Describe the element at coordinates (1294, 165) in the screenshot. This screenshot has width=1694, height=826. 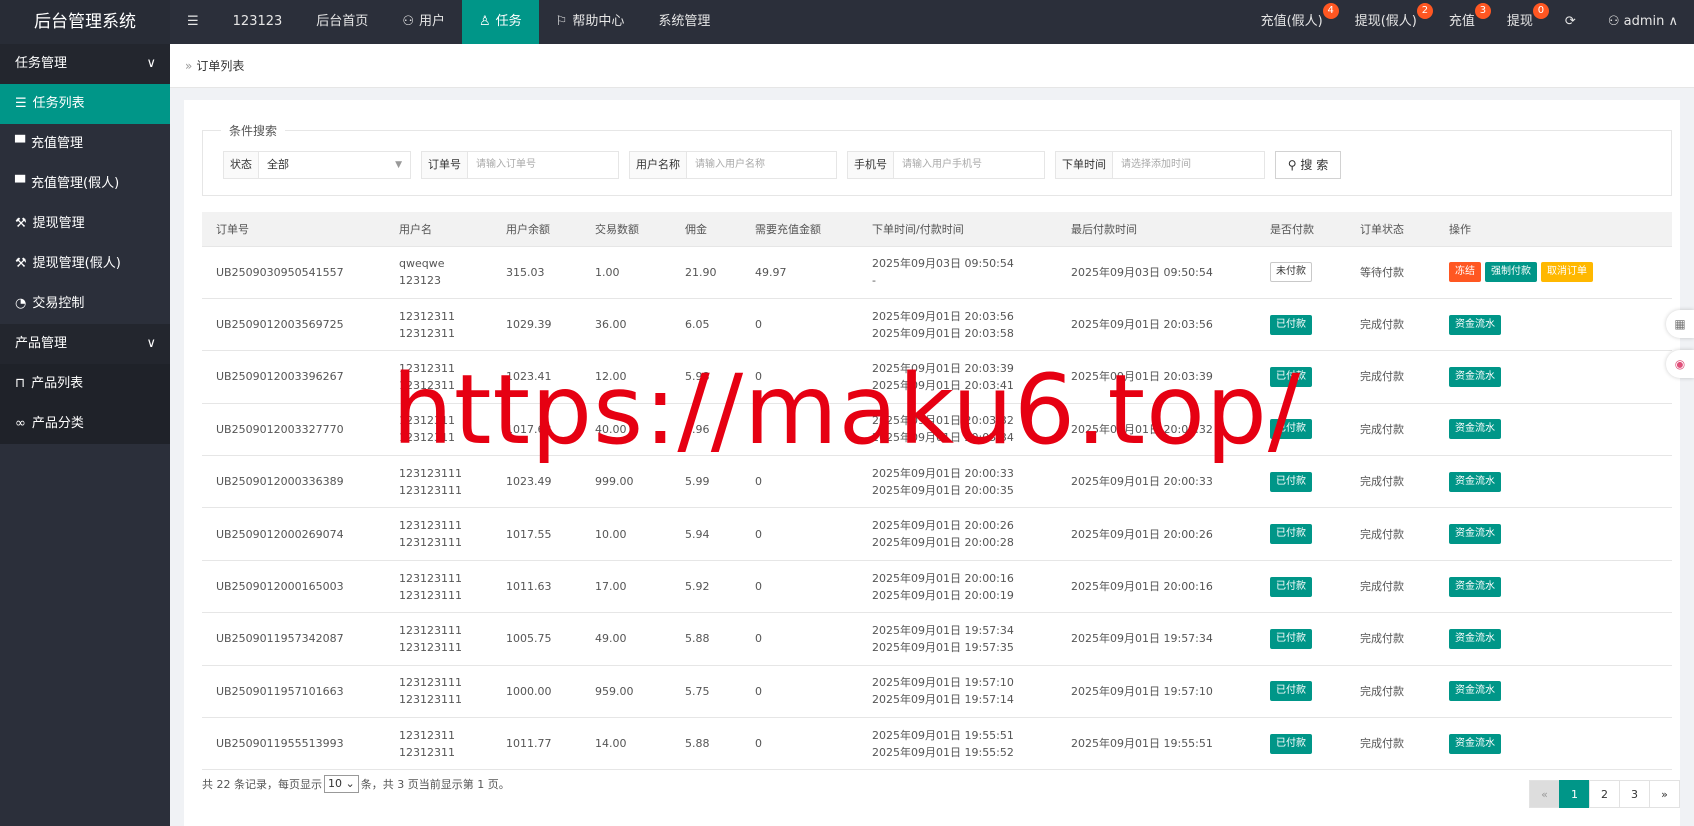
I see `search-icon: ⚲` at that location.